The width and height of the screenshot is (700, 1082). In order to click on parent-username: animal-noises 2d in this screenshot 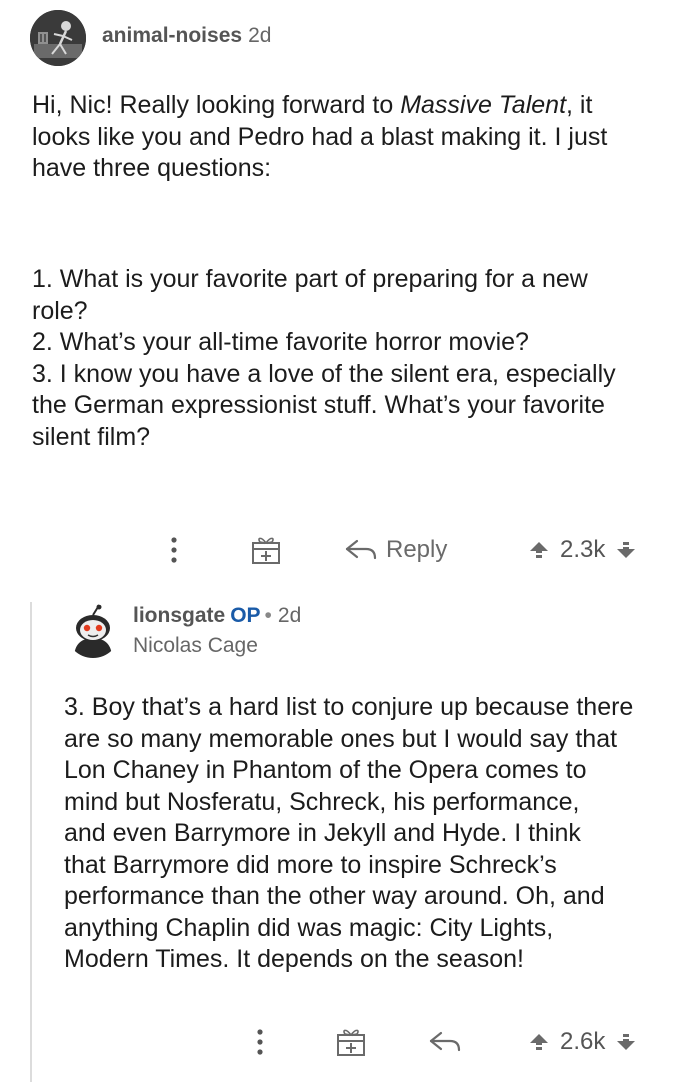, I will do `click(186, 36)`.